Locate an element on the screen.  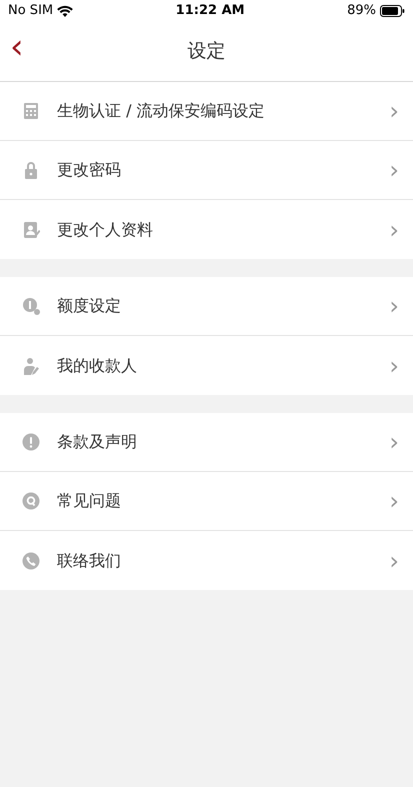
back-button: ‹ is located at coordinates (17, 47).